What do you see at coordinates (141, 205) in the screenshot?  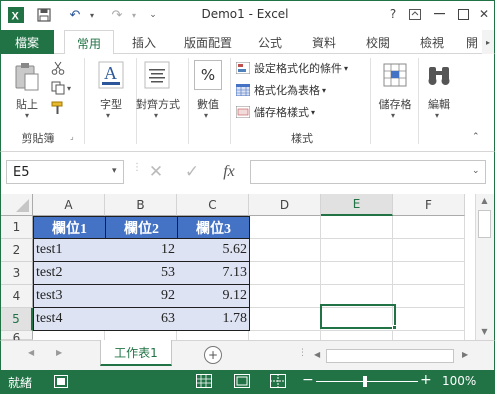 I see `column-header-b: B` at bounding box center [141, 205].